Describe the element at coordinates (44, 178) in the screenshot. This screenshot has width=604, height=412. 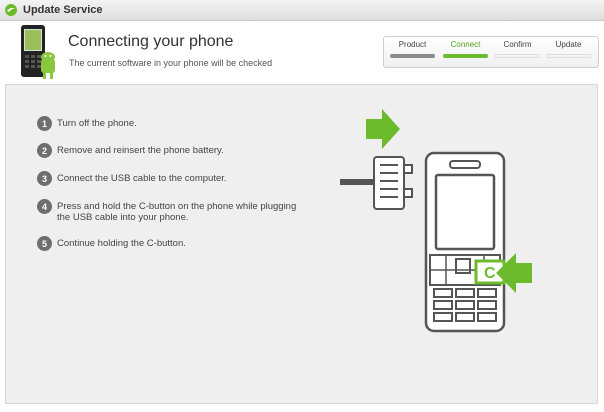
I see `step-number-badge: 3` at that location.